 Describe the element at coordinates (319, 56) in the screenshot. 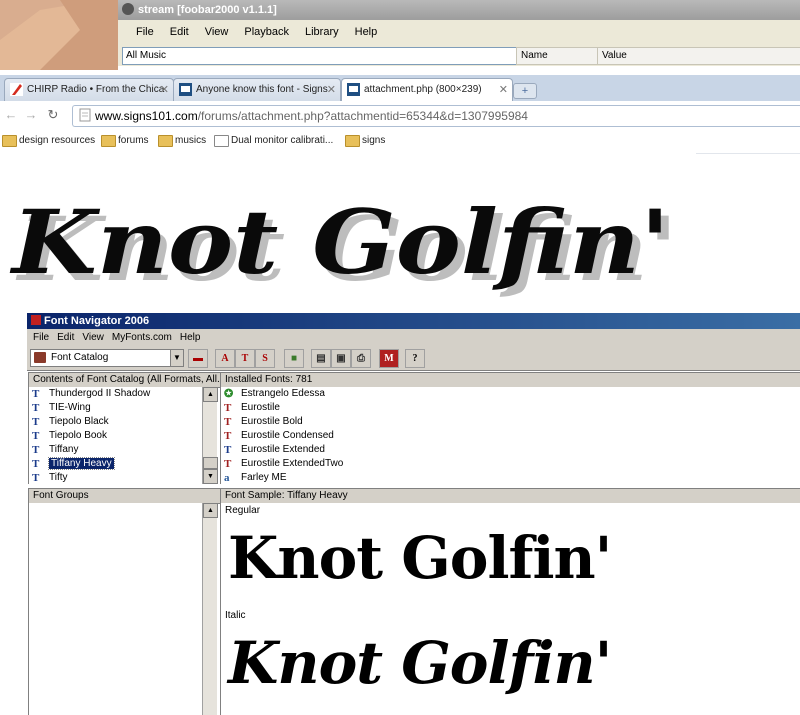

I see `foobar-playlist-selector: All Music` at that location.